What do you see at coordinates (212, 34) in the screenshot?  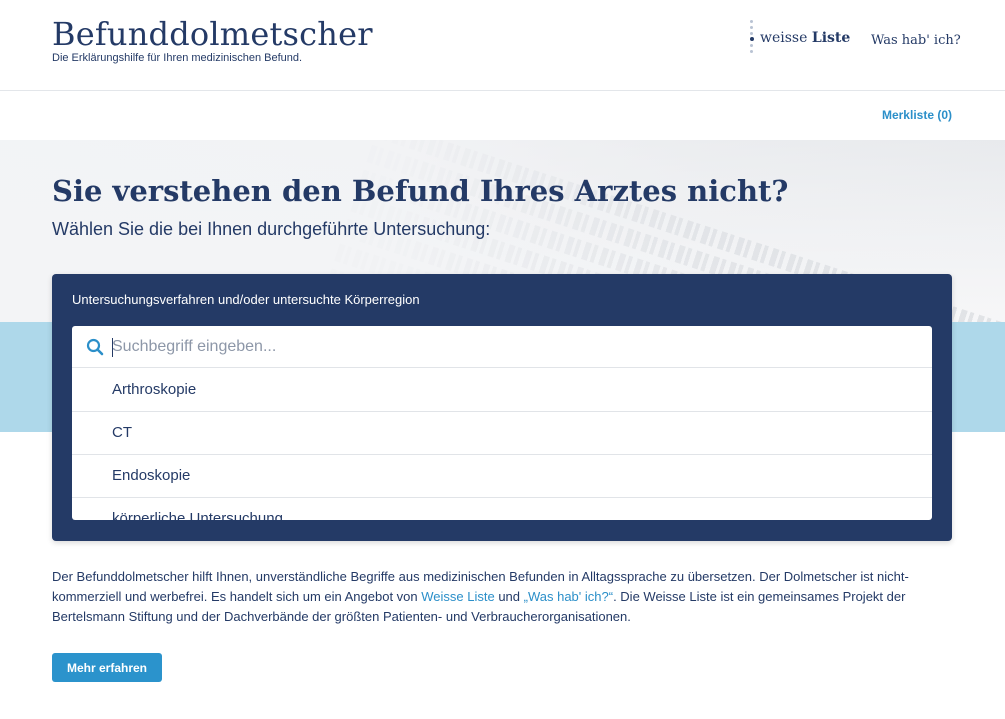 I see `site-title: Befunddolmetscher` at bounding box center [212, 34].